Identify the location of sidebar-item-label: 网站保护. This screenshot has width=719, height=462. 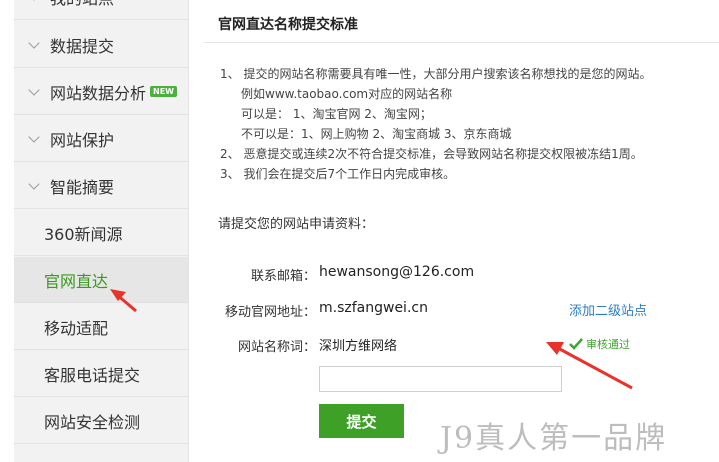
(82, 140).